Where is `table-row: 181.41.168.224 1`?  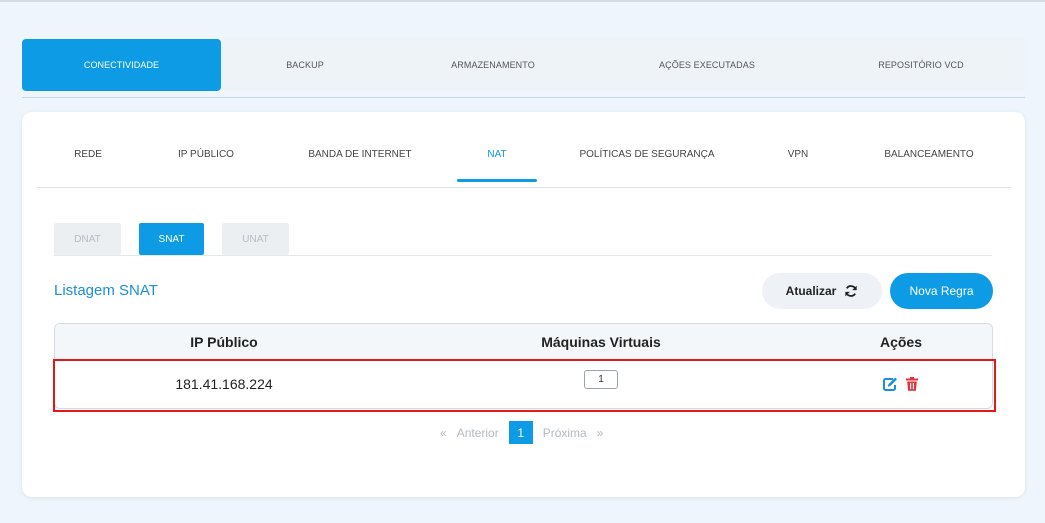 table-row: 181.41.168.224 1 is located at coordinates (523, 384).